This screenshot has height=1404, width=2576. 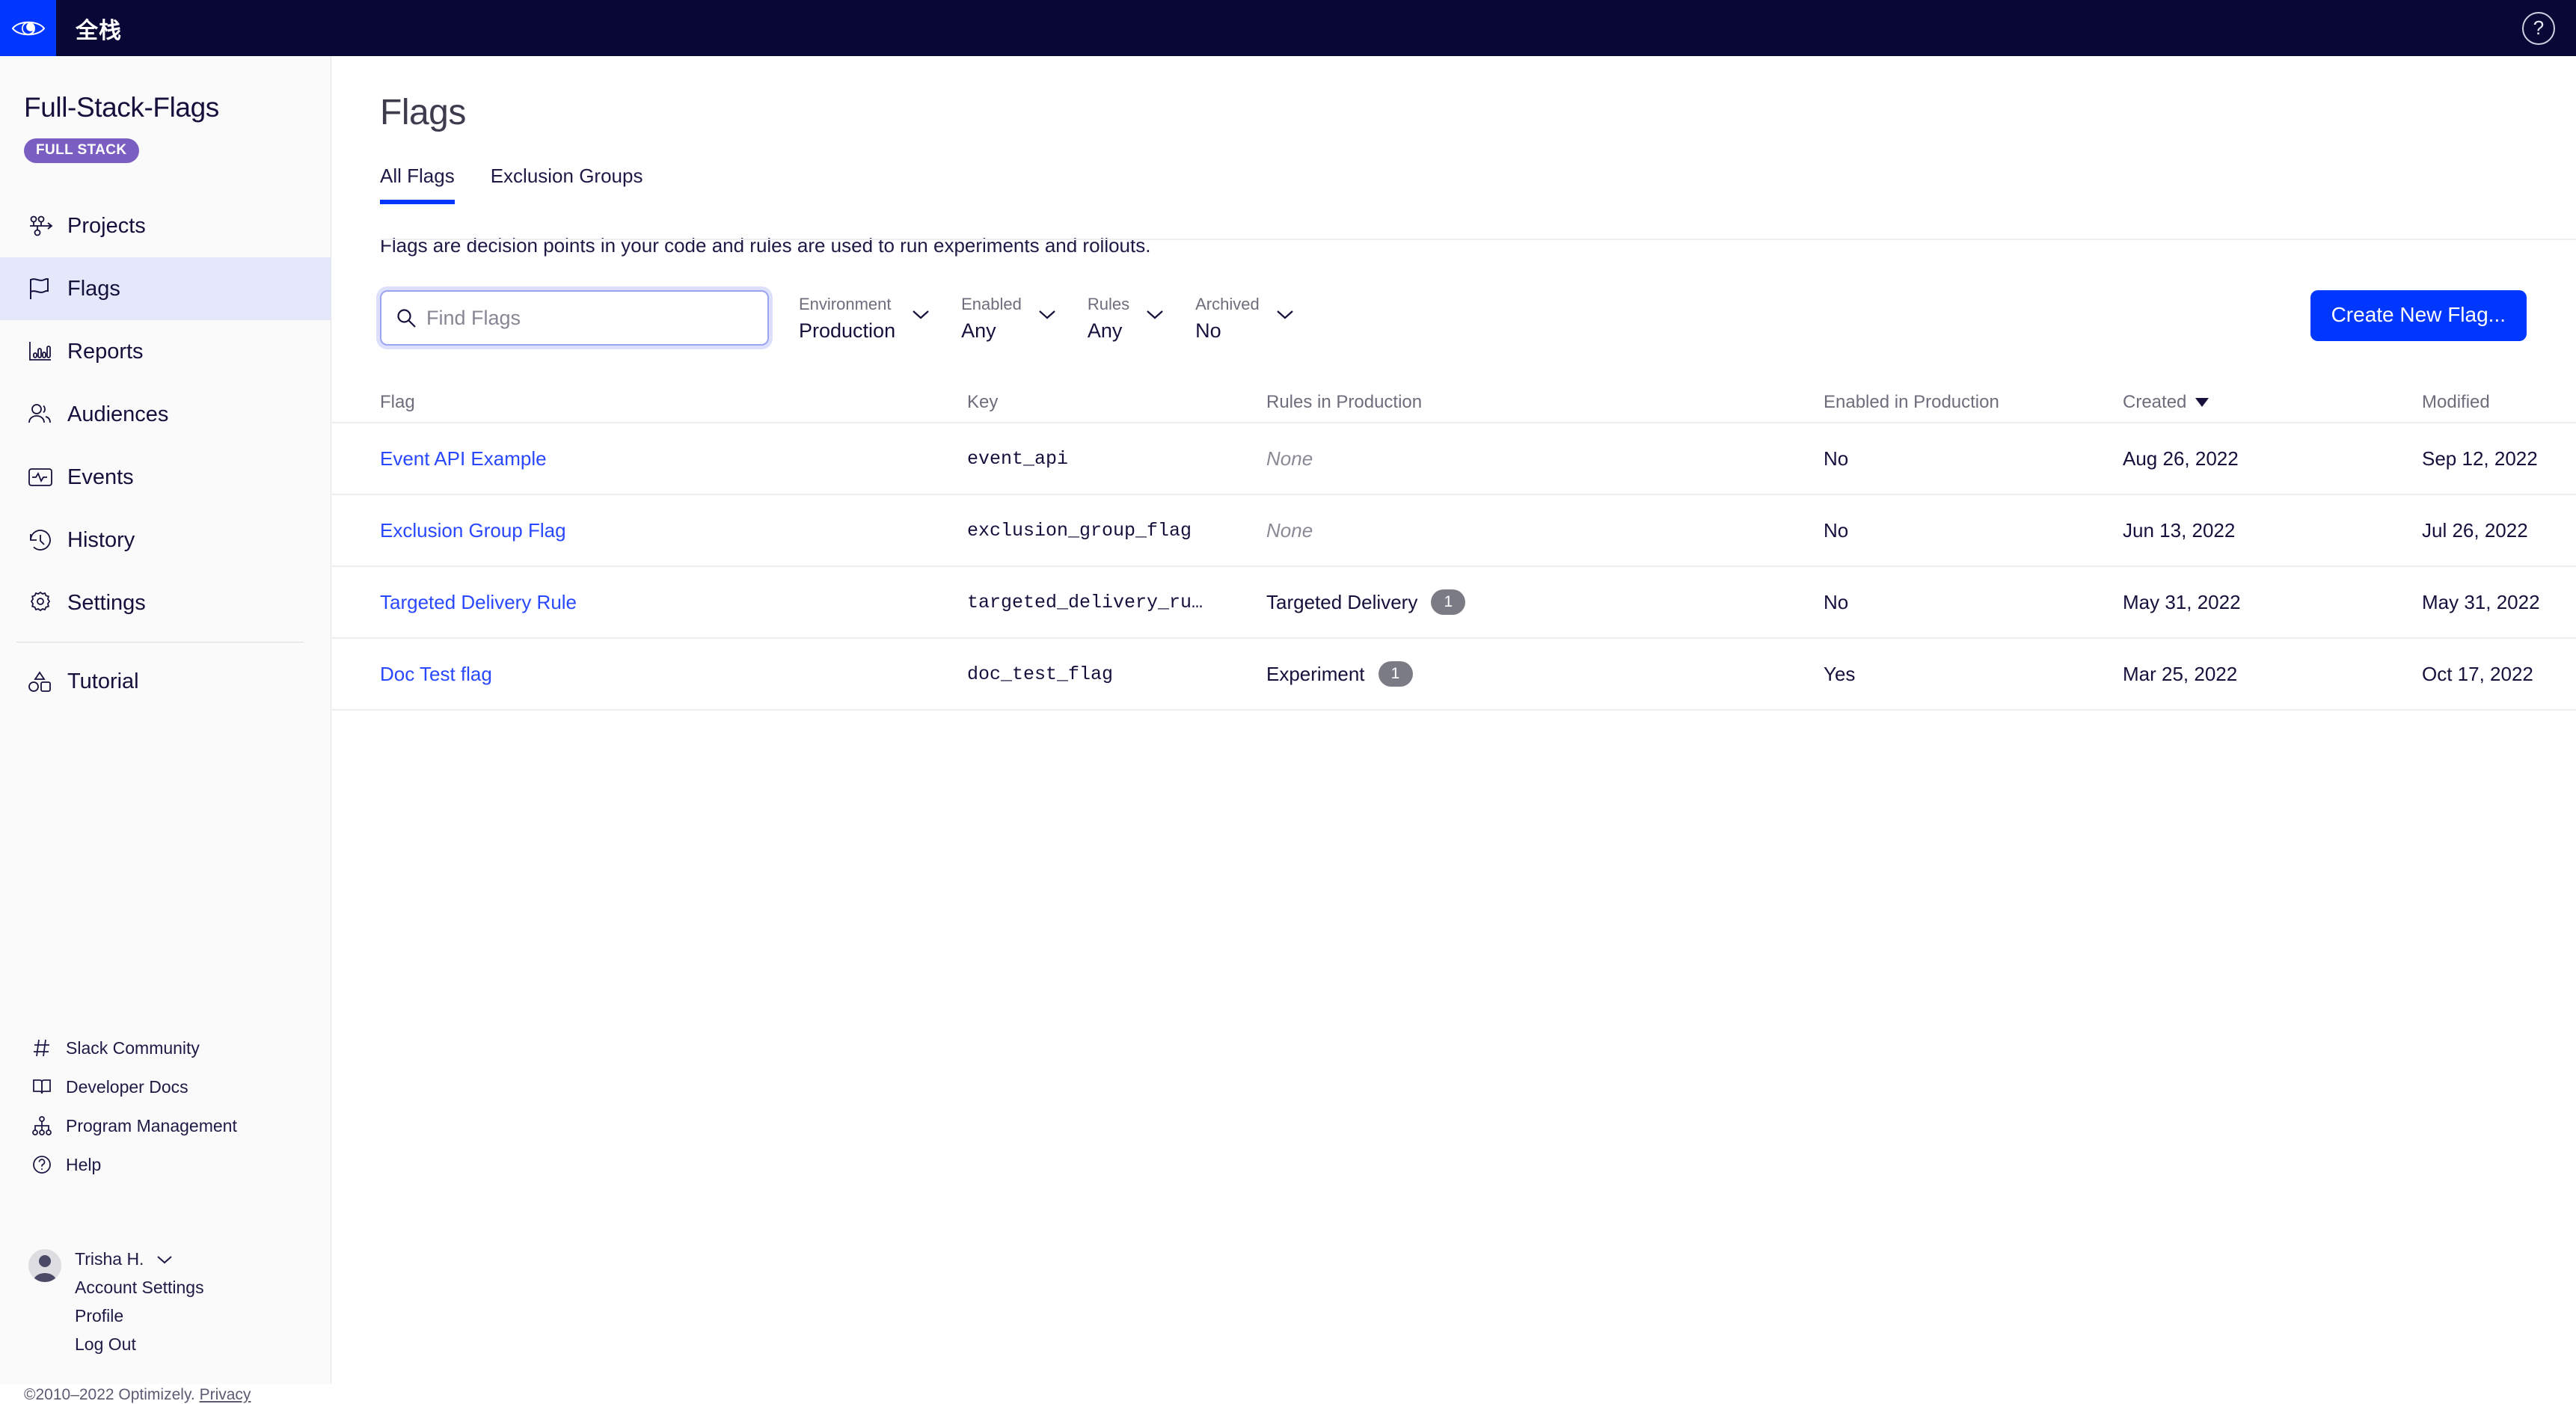 What do you see at coordinates (2480, 458) in the screenshot?
I see `modified-date: Sep 12, 2022` at bounding box center [2480, 458].